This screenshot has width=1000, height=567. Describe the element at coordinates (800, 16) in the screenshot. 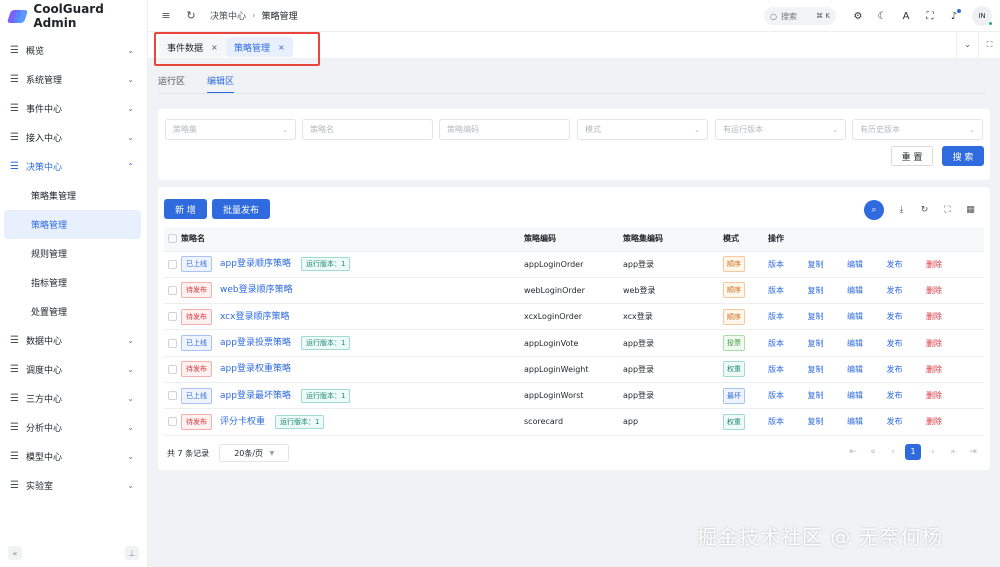

I see `global-search: ○ 搜索 ⌘ K` at that location.